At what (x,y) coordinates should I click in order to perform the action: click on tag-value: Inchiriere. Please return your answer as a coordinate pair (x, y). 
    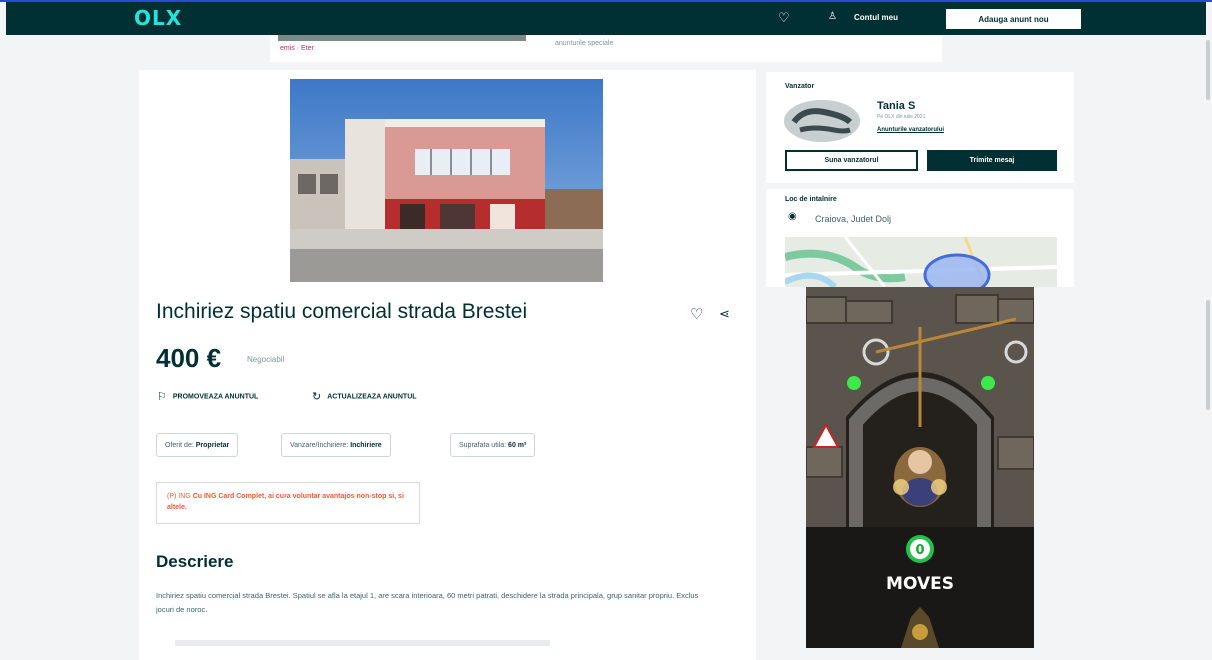
    Looking at the image, I should click on (366, 445).